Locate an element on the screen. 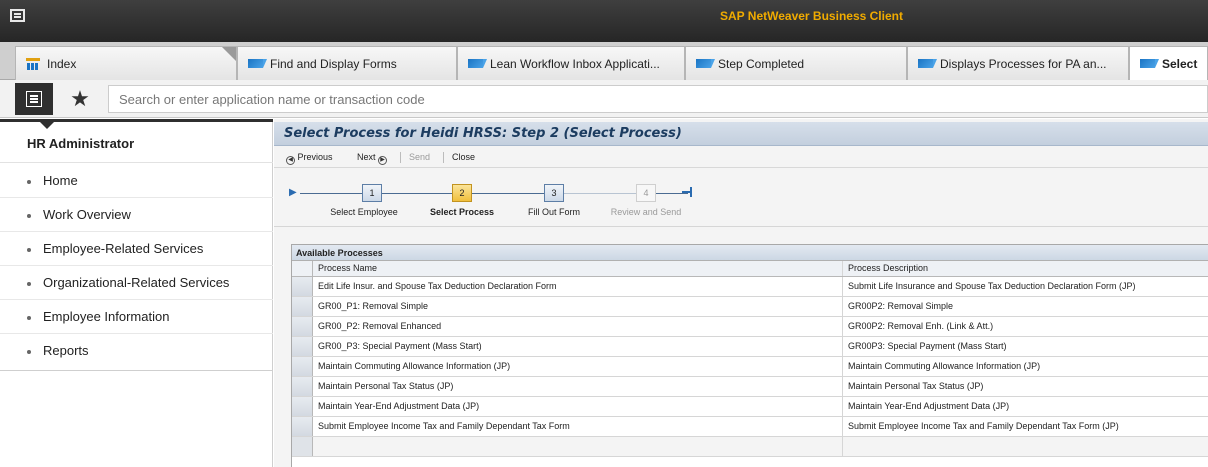 The width and height of the screenshot is (1208, 467). roadmap-step-1-label: Select Employee is located at coordinates (364, 212).